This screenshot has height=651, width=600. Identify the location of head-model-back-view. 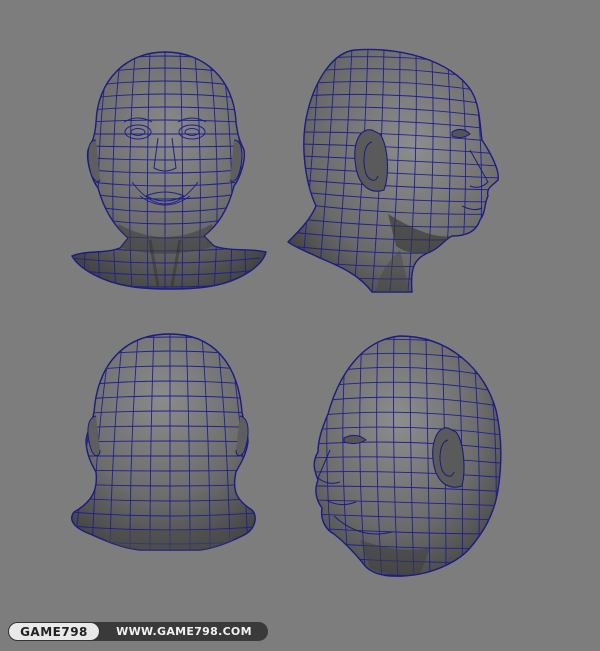
(163, 442).